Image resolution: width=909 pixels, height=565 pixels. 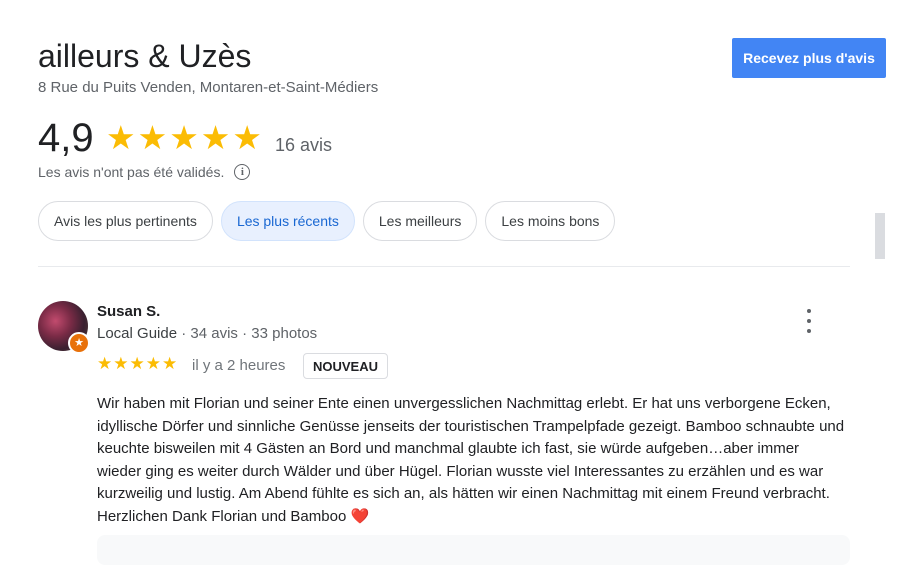 I want to click on scrollbar-thumb, so click(x=880, y=236).